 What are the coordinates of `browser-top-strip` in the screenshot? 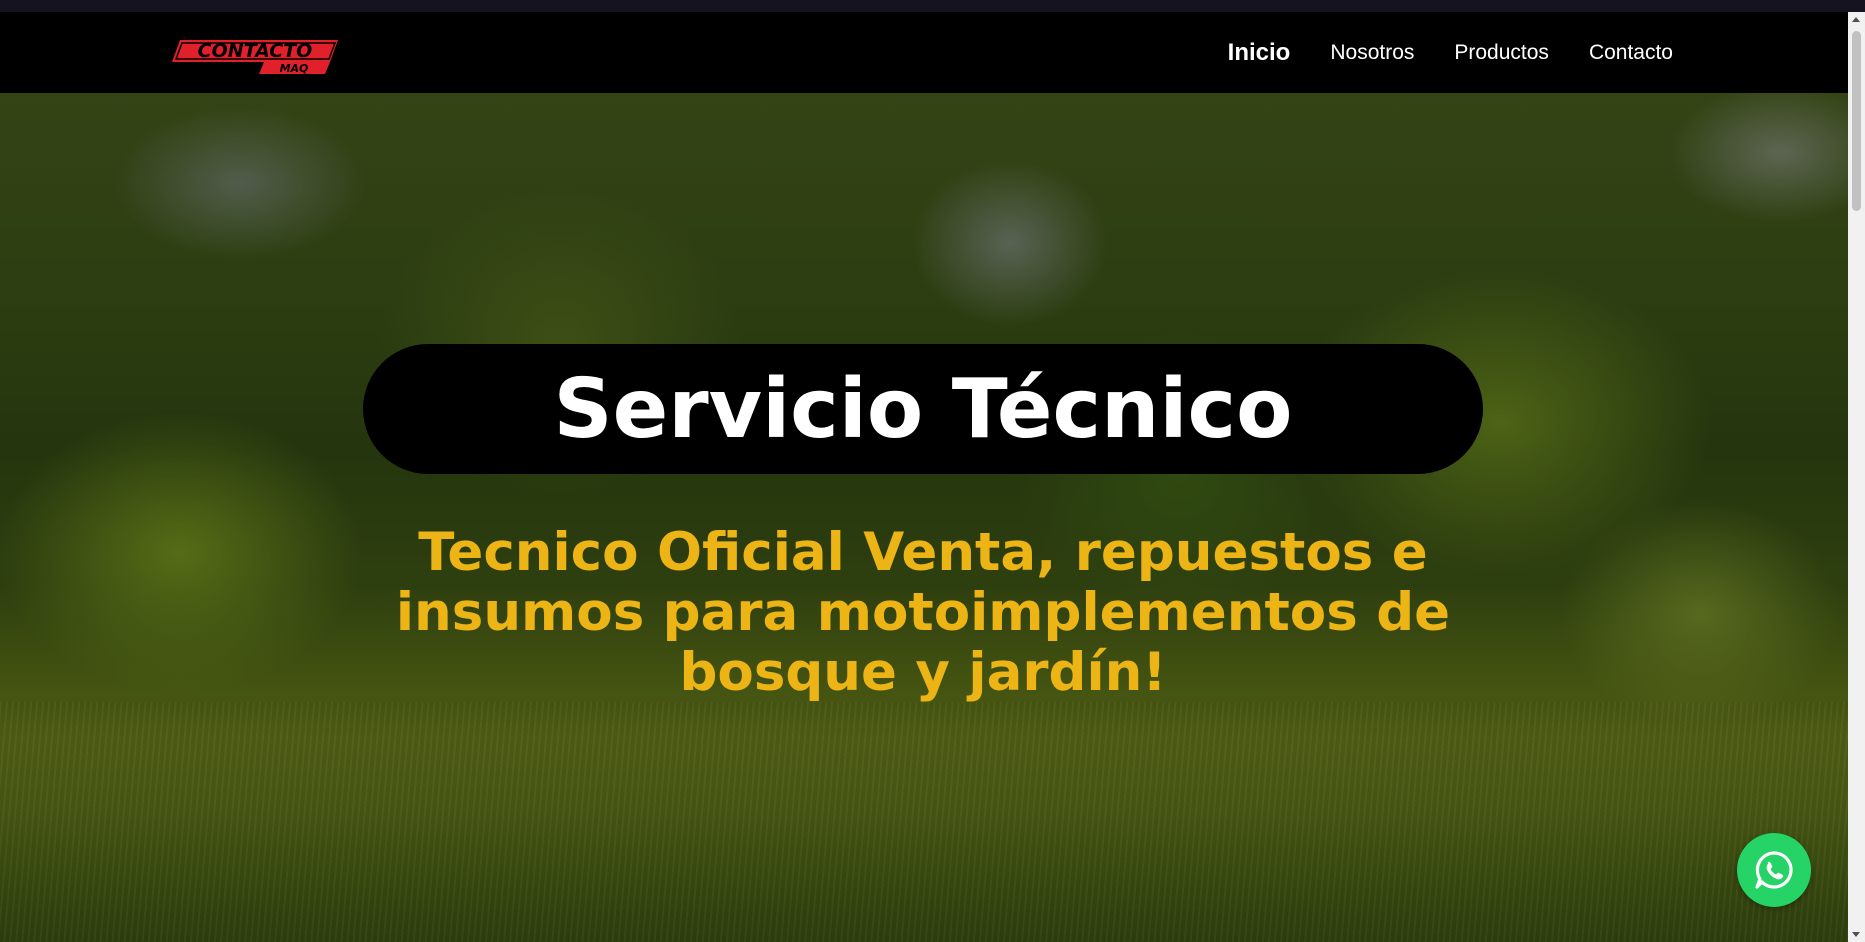 It's located at (932, 6).